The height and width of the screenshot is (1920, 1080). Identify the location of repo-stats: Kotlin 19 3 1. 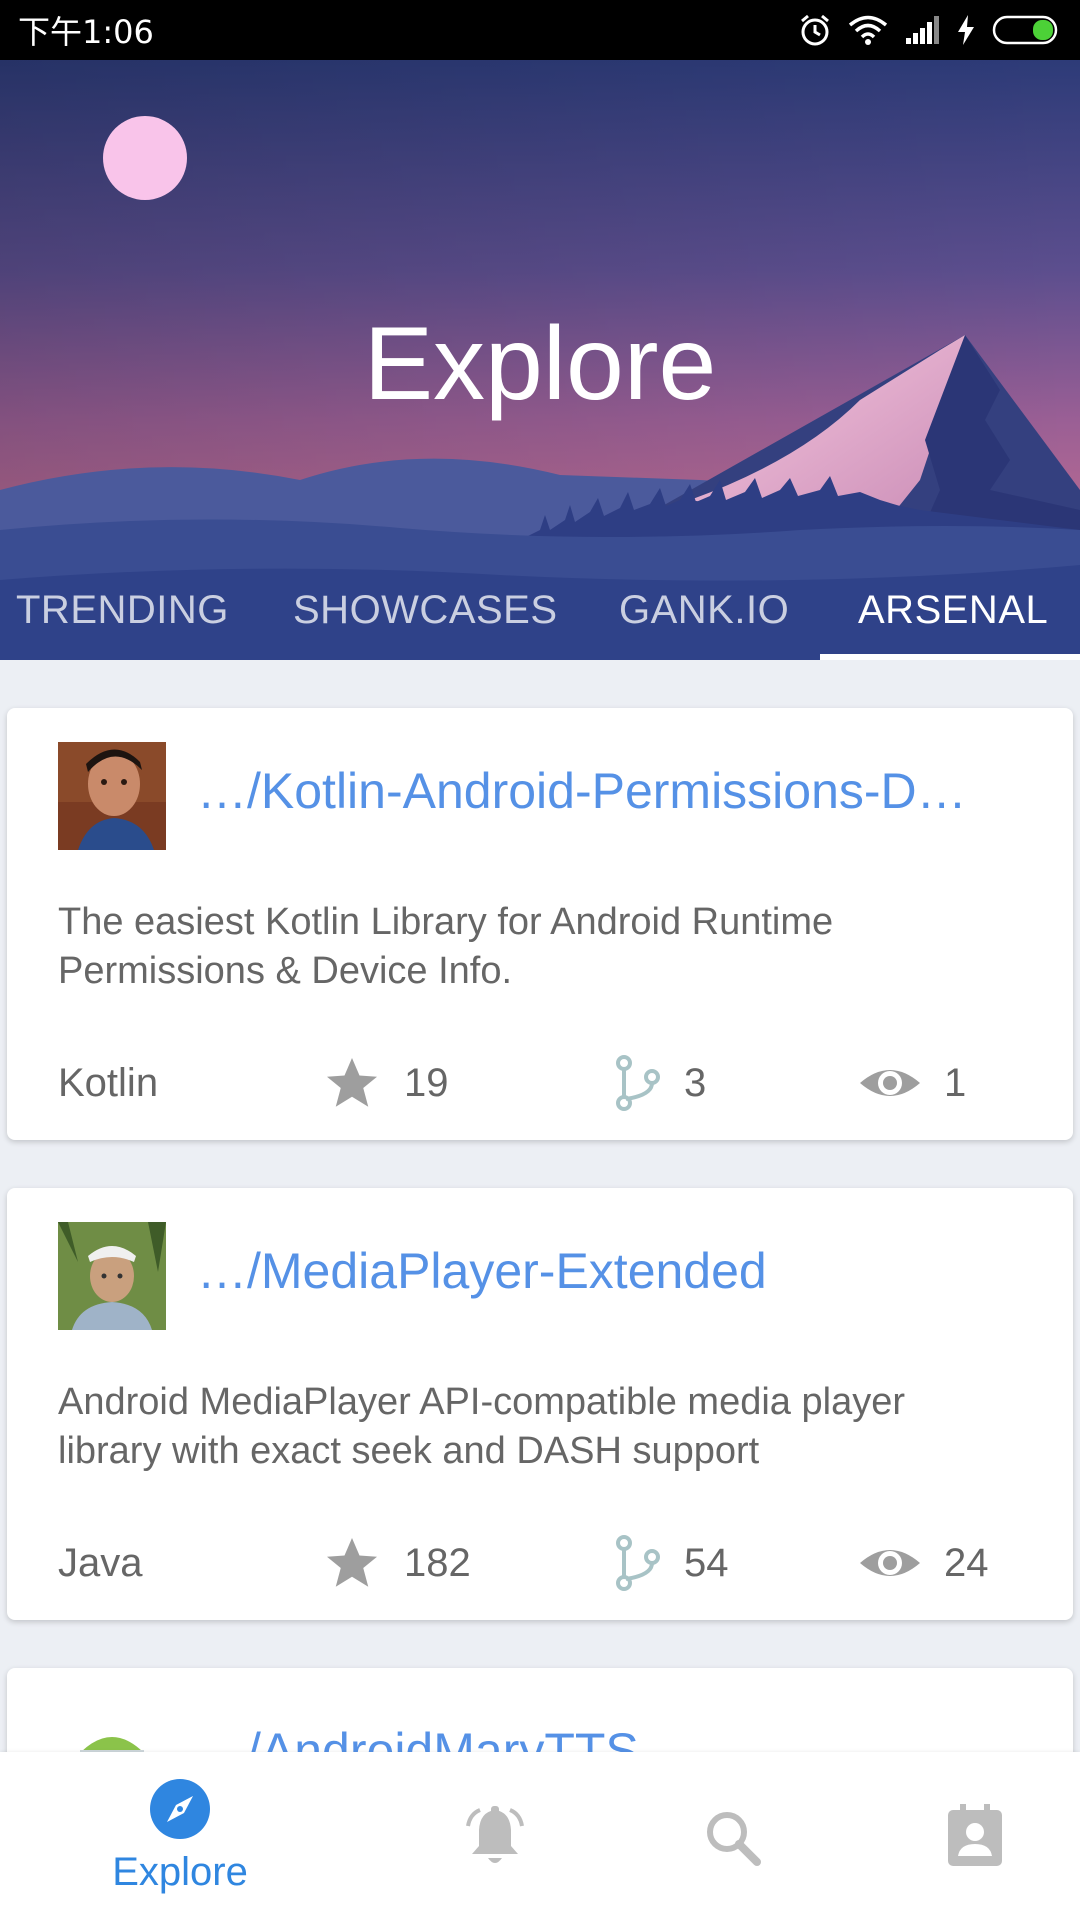
(538, 1083).